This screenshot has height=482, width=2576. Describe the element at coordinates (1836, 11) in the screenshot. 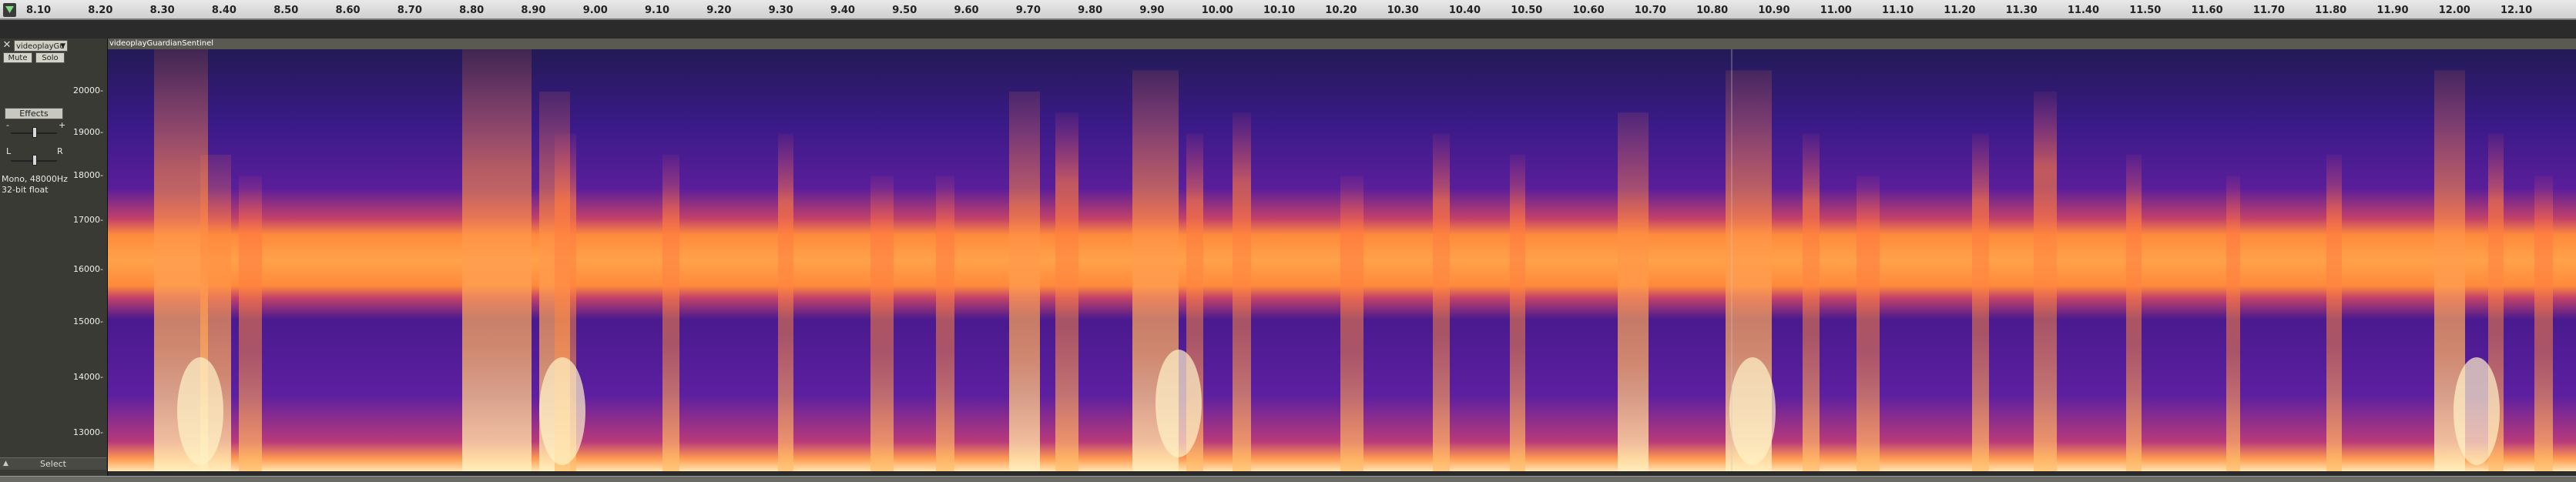

I see `ruler-tick-label: 11.00` at that location.